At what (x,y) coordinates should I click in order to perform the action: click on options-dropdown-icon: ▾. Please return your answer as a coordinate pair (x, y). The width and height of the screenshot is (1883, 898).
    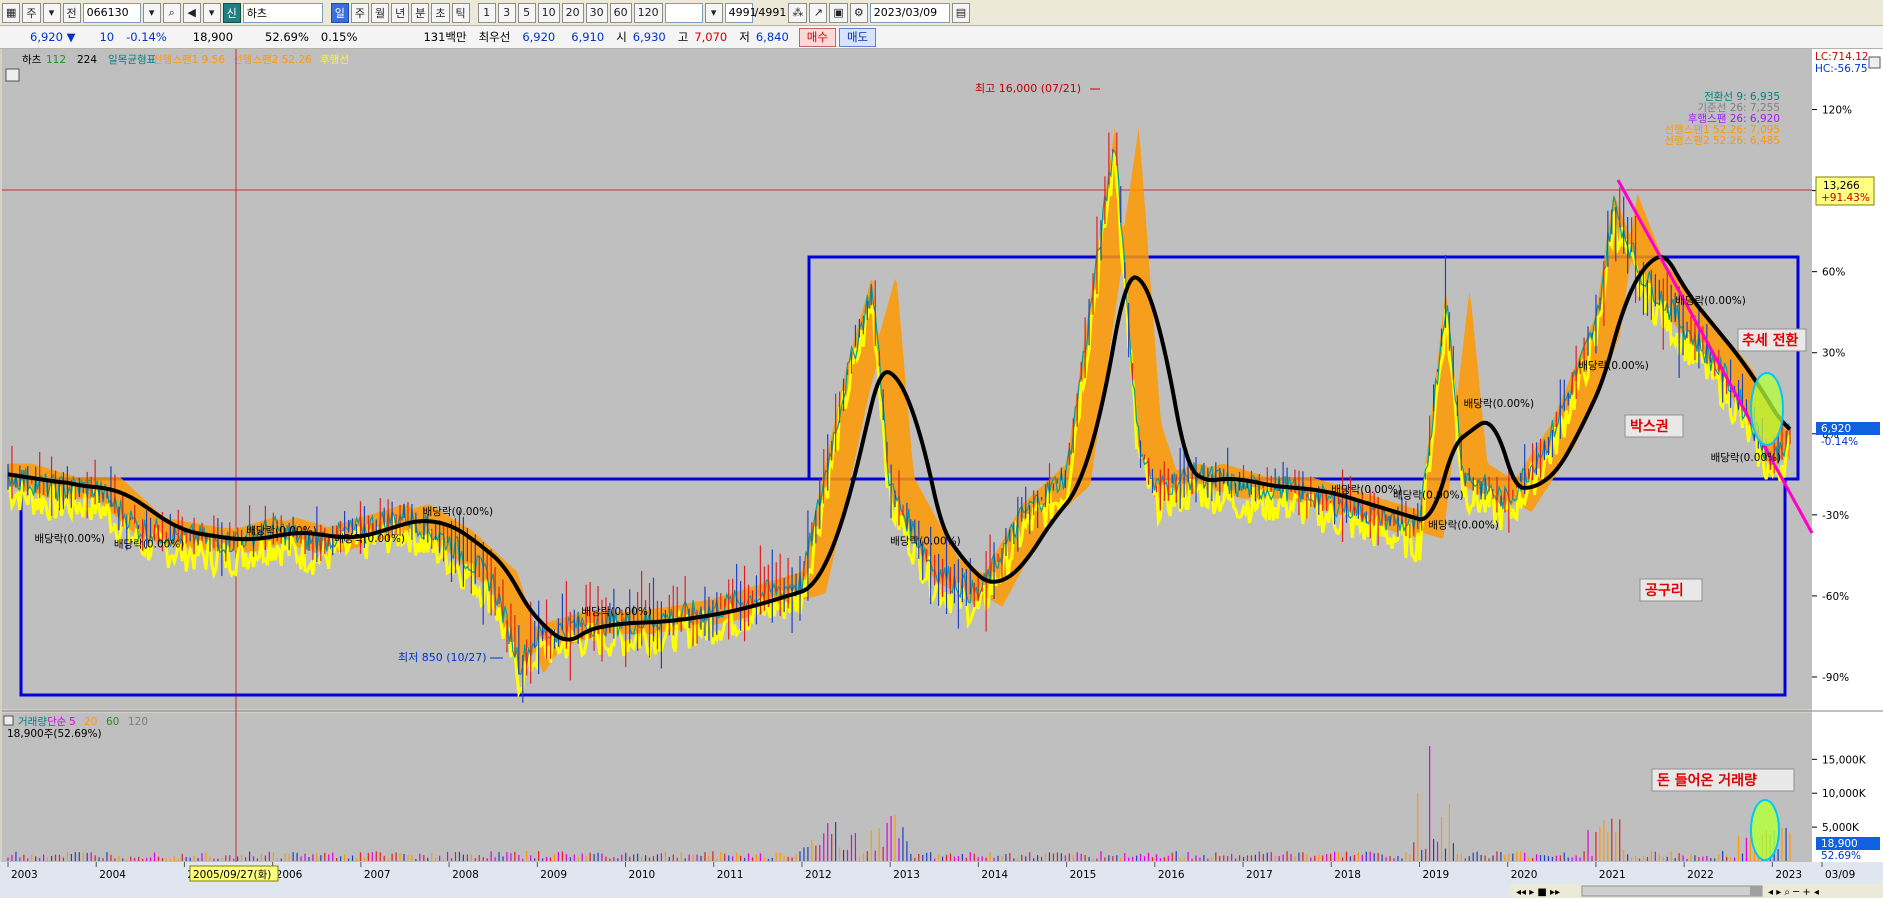
    Looking at the image, I should click on (211, 12).